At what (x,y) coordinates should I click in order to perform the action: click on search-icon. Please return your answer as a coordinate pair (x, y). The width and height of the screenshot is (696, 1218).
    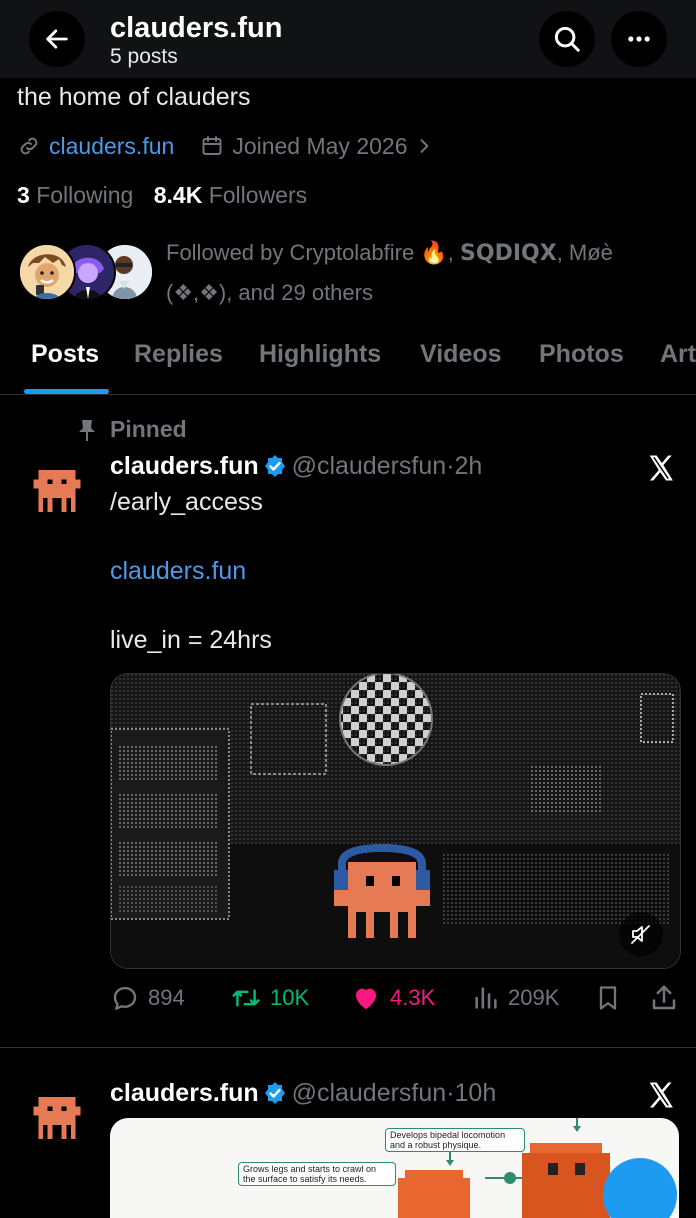
    Looking at the image, I should click on (567, 39).